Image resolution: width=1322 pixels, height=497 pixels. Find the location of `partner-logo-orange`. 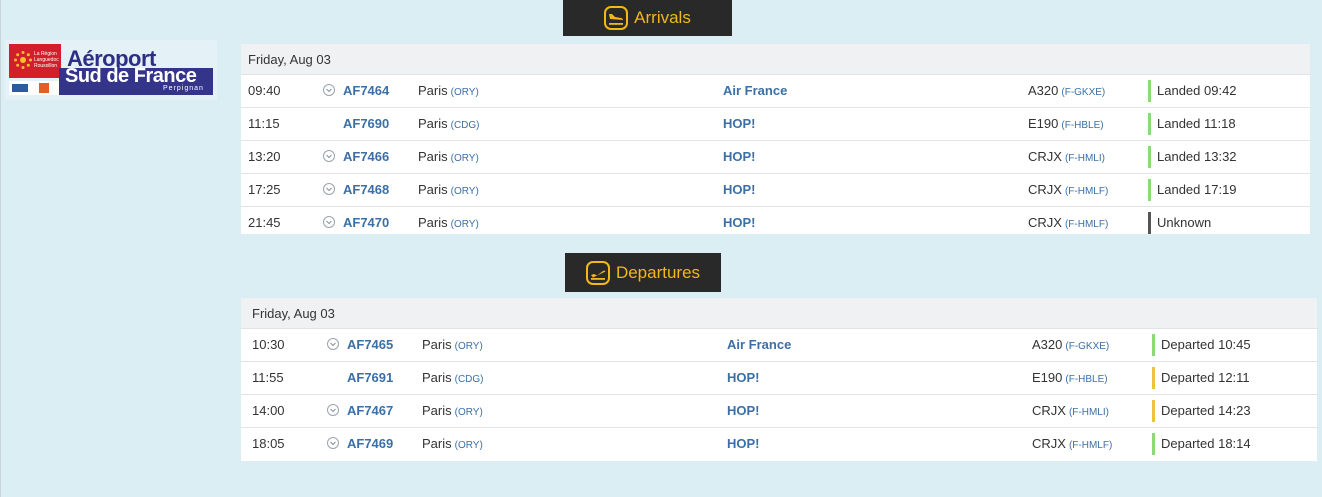

partner-logo-orange is located at coordinates (44, 88).